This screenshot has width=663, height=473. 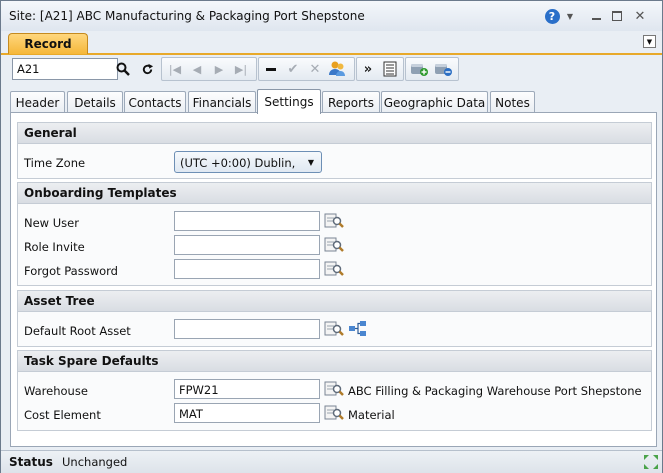 I want to click on ribbon-bar: Record ▼, so click(x=331, y=43).